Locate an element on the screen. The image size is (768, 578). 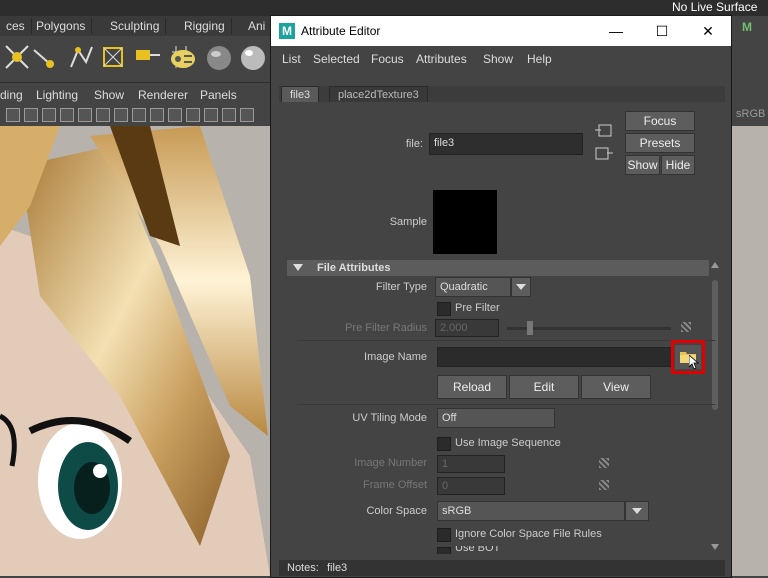
scroll-up-icon is located at coordinates (715, 265).